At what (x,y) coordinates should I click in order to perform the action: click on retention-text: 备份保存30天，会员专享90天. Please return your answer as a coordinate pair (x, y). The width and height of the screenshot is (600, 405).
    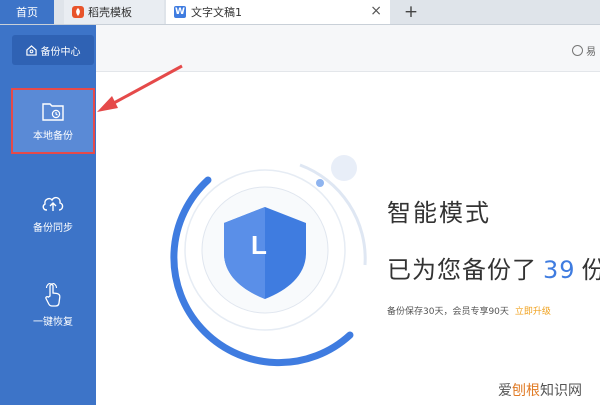
    Looking at the image, I should click on (448, 312).